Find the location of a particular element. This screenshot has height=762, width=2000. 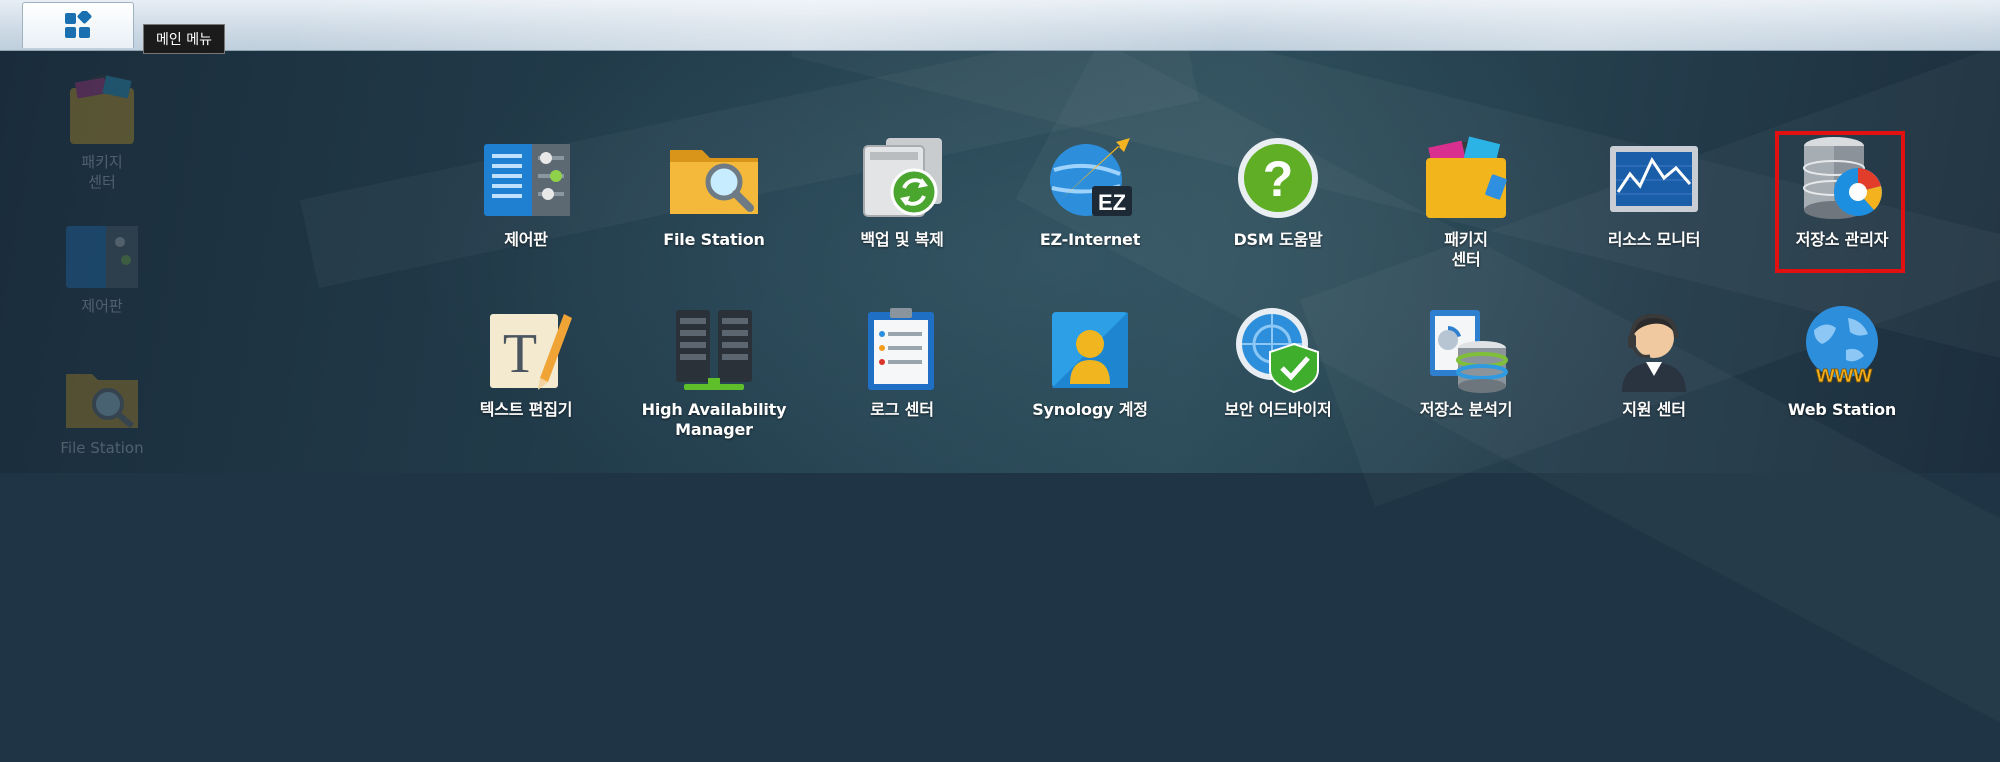

app-label: EZ-Internet is located at coordinates (1090, 239).